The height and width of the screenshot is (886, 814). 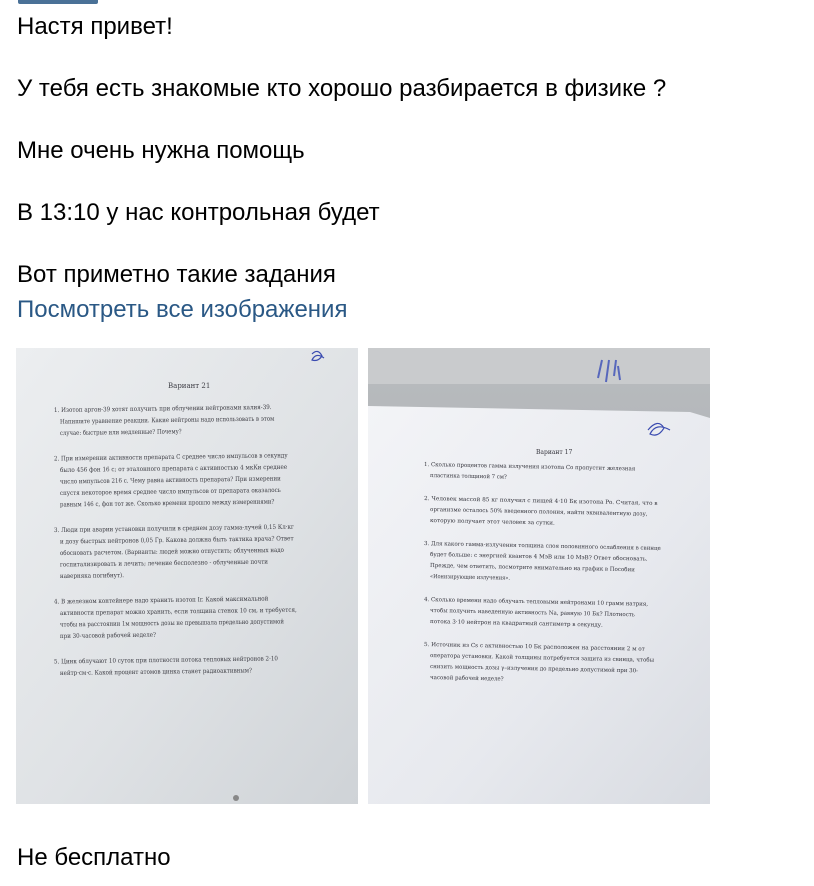 I want to click on message-tasks: Вот приметно такие задания, so click(x=176, y=274).